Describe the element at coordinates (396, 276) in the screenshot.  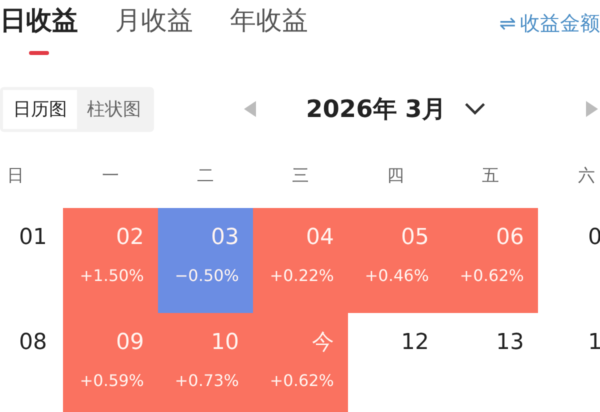
I see `daily-return: +0.46%` at that location.